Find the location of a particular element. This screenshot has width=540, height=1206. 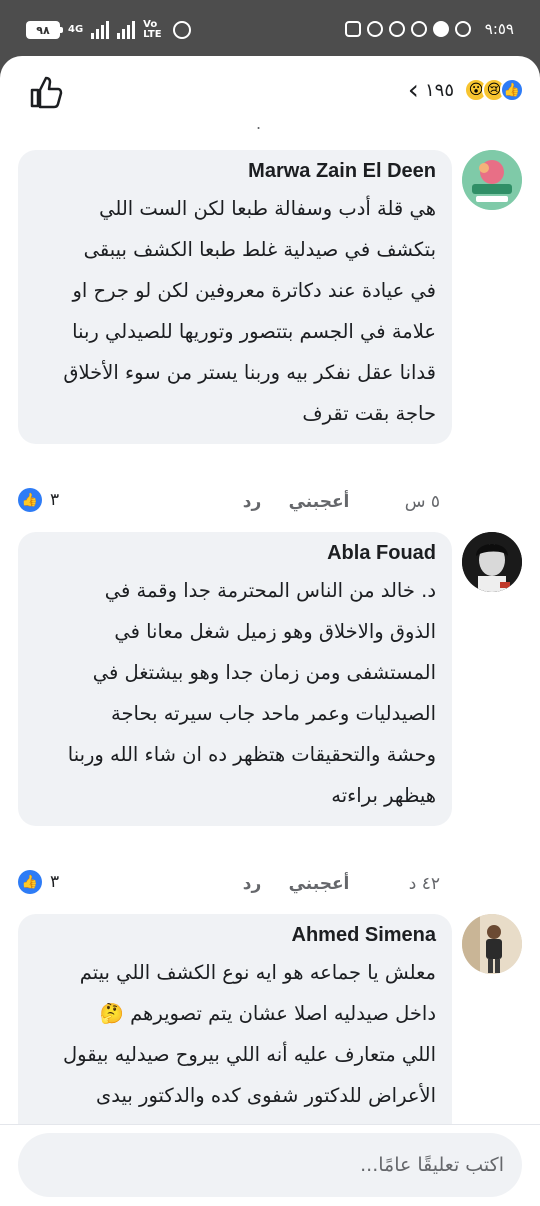

comment-author: Ahmed Simena is located at coordinates (235, 935).